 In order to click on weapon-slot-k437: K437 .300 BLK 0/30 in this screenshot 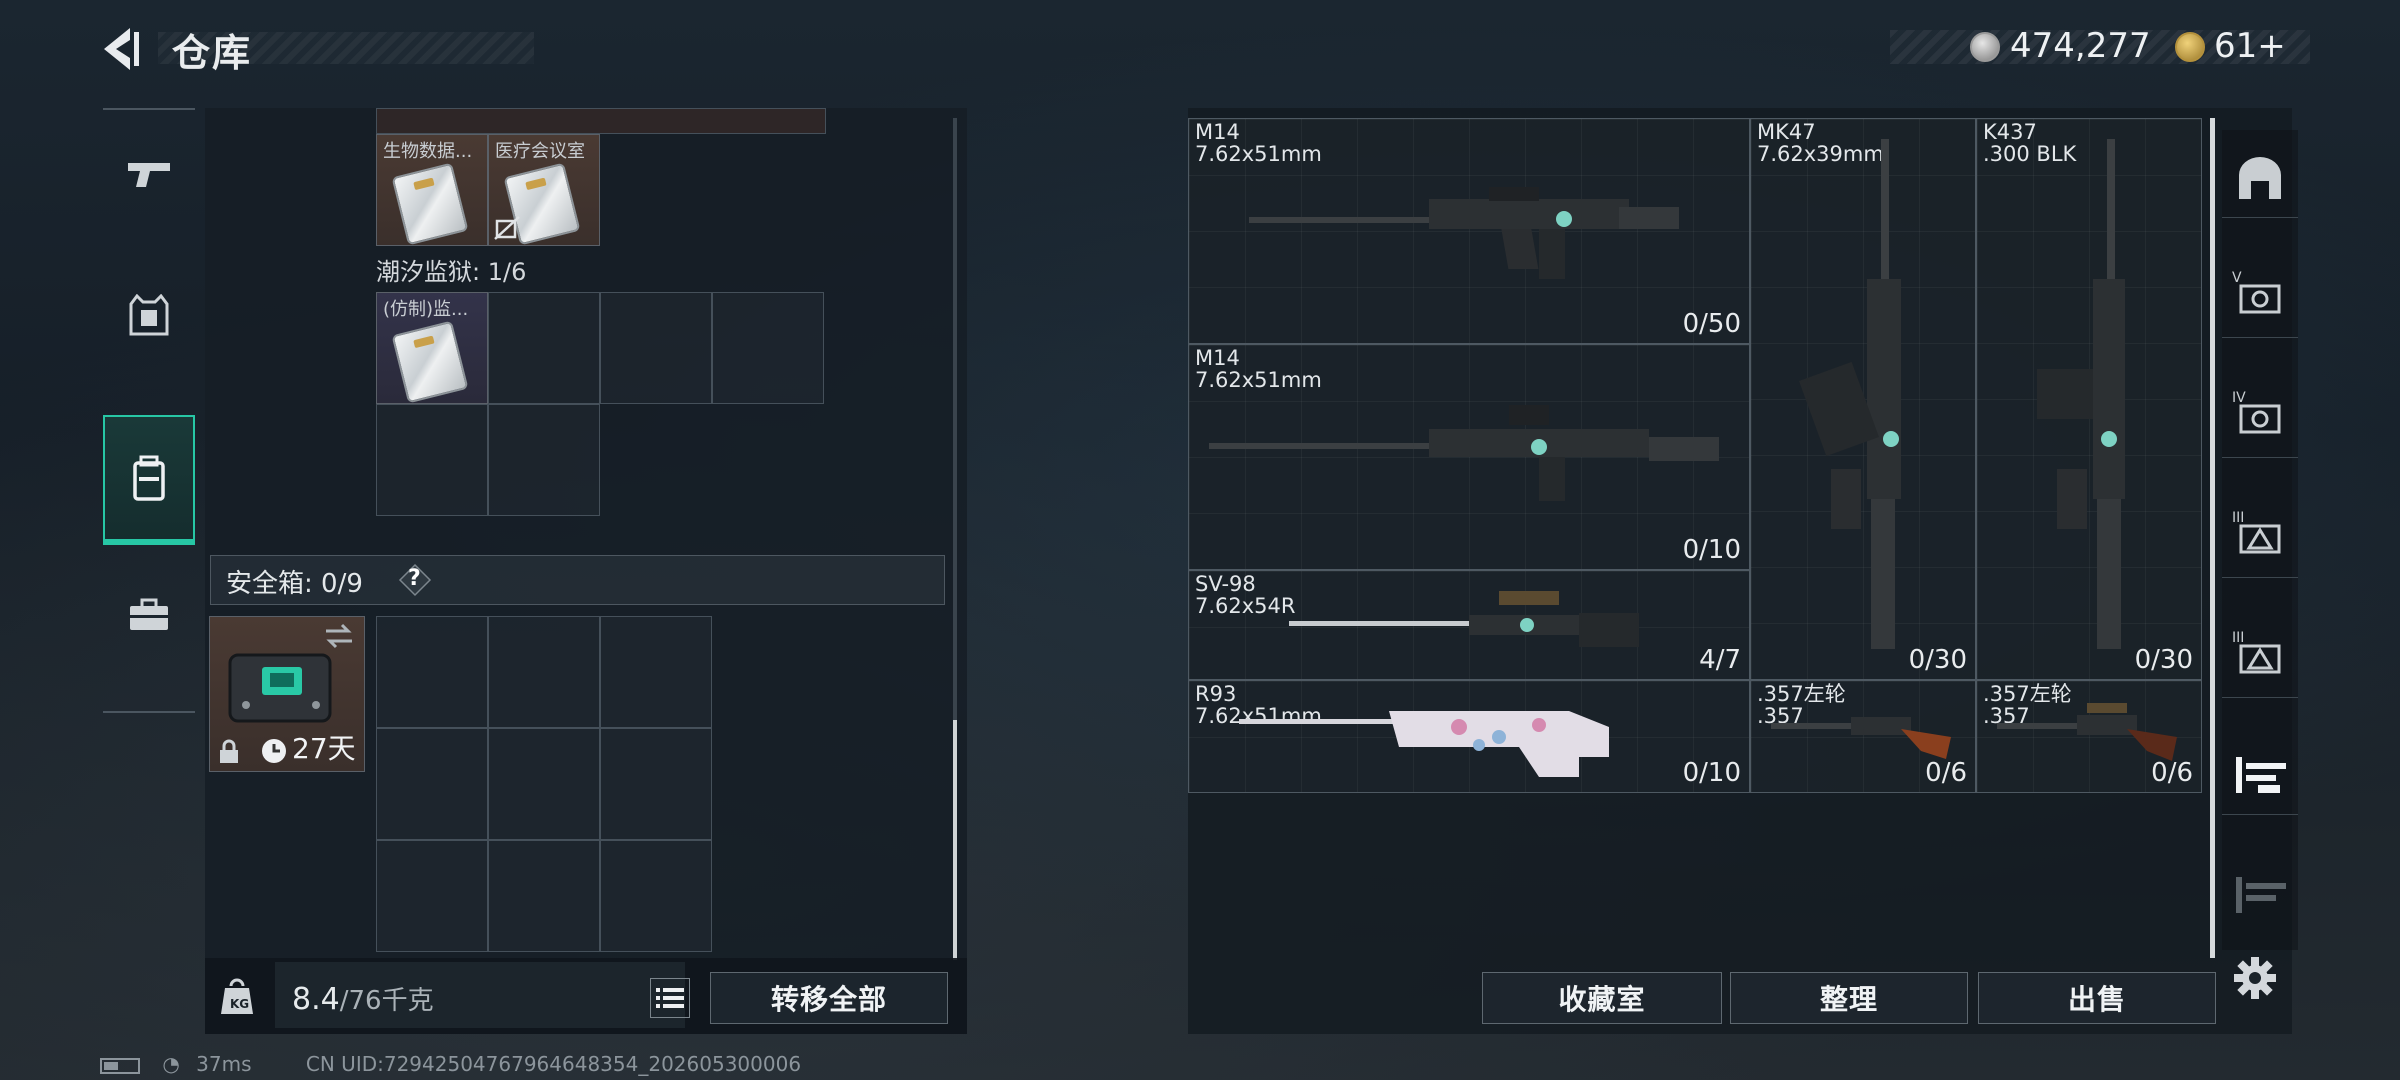, I will do `click(2089, 399)`.